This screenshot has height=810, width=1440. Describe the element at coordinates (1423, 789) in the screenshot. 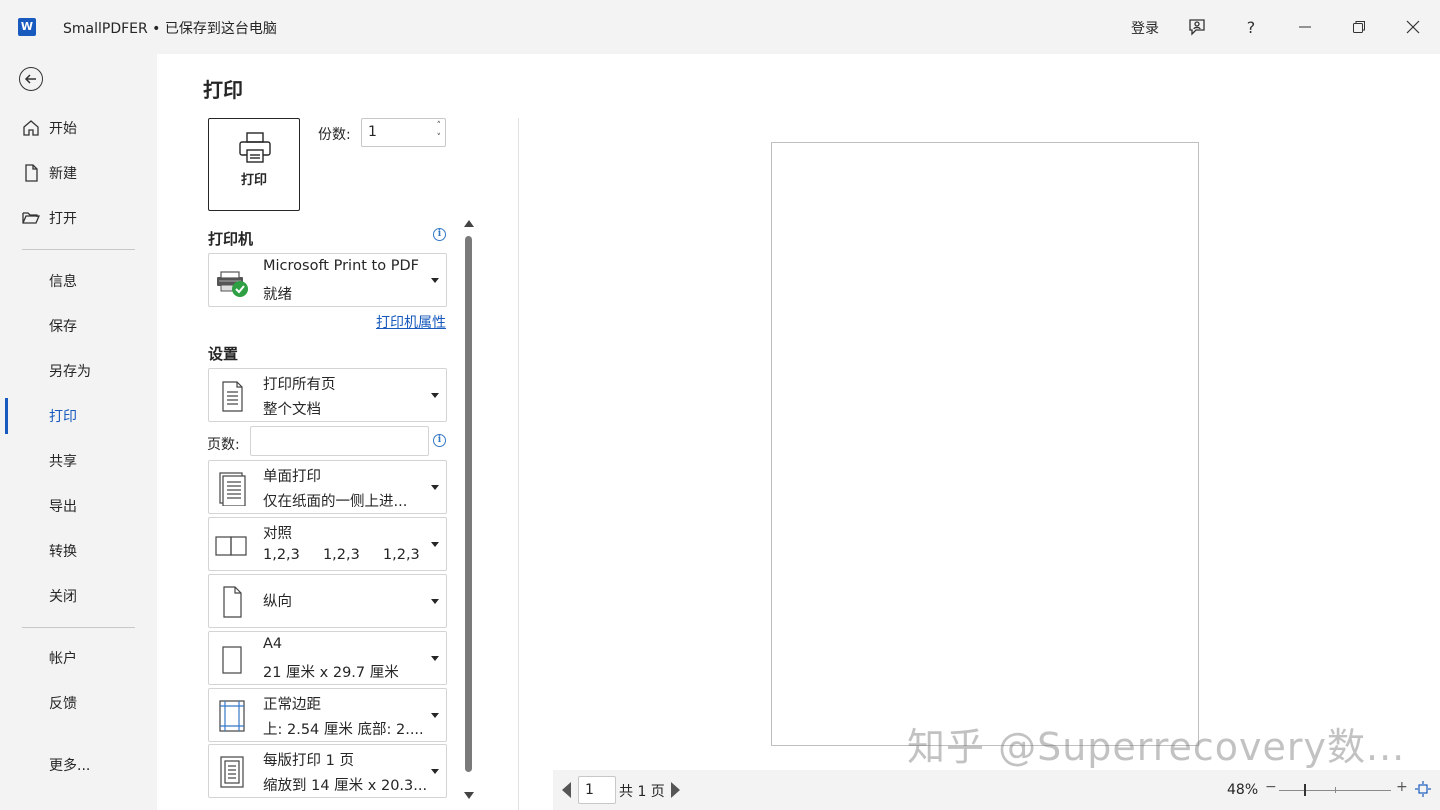

I see `zoom-to-page-icon` at that location.